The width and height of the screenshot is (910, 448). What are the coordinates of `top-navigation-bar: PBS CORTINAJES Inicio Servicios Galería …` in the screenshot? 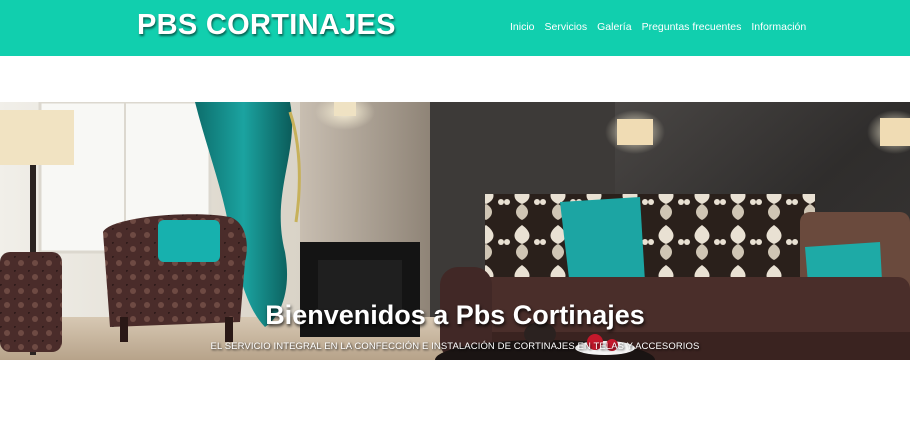 It's located at (455, 28).